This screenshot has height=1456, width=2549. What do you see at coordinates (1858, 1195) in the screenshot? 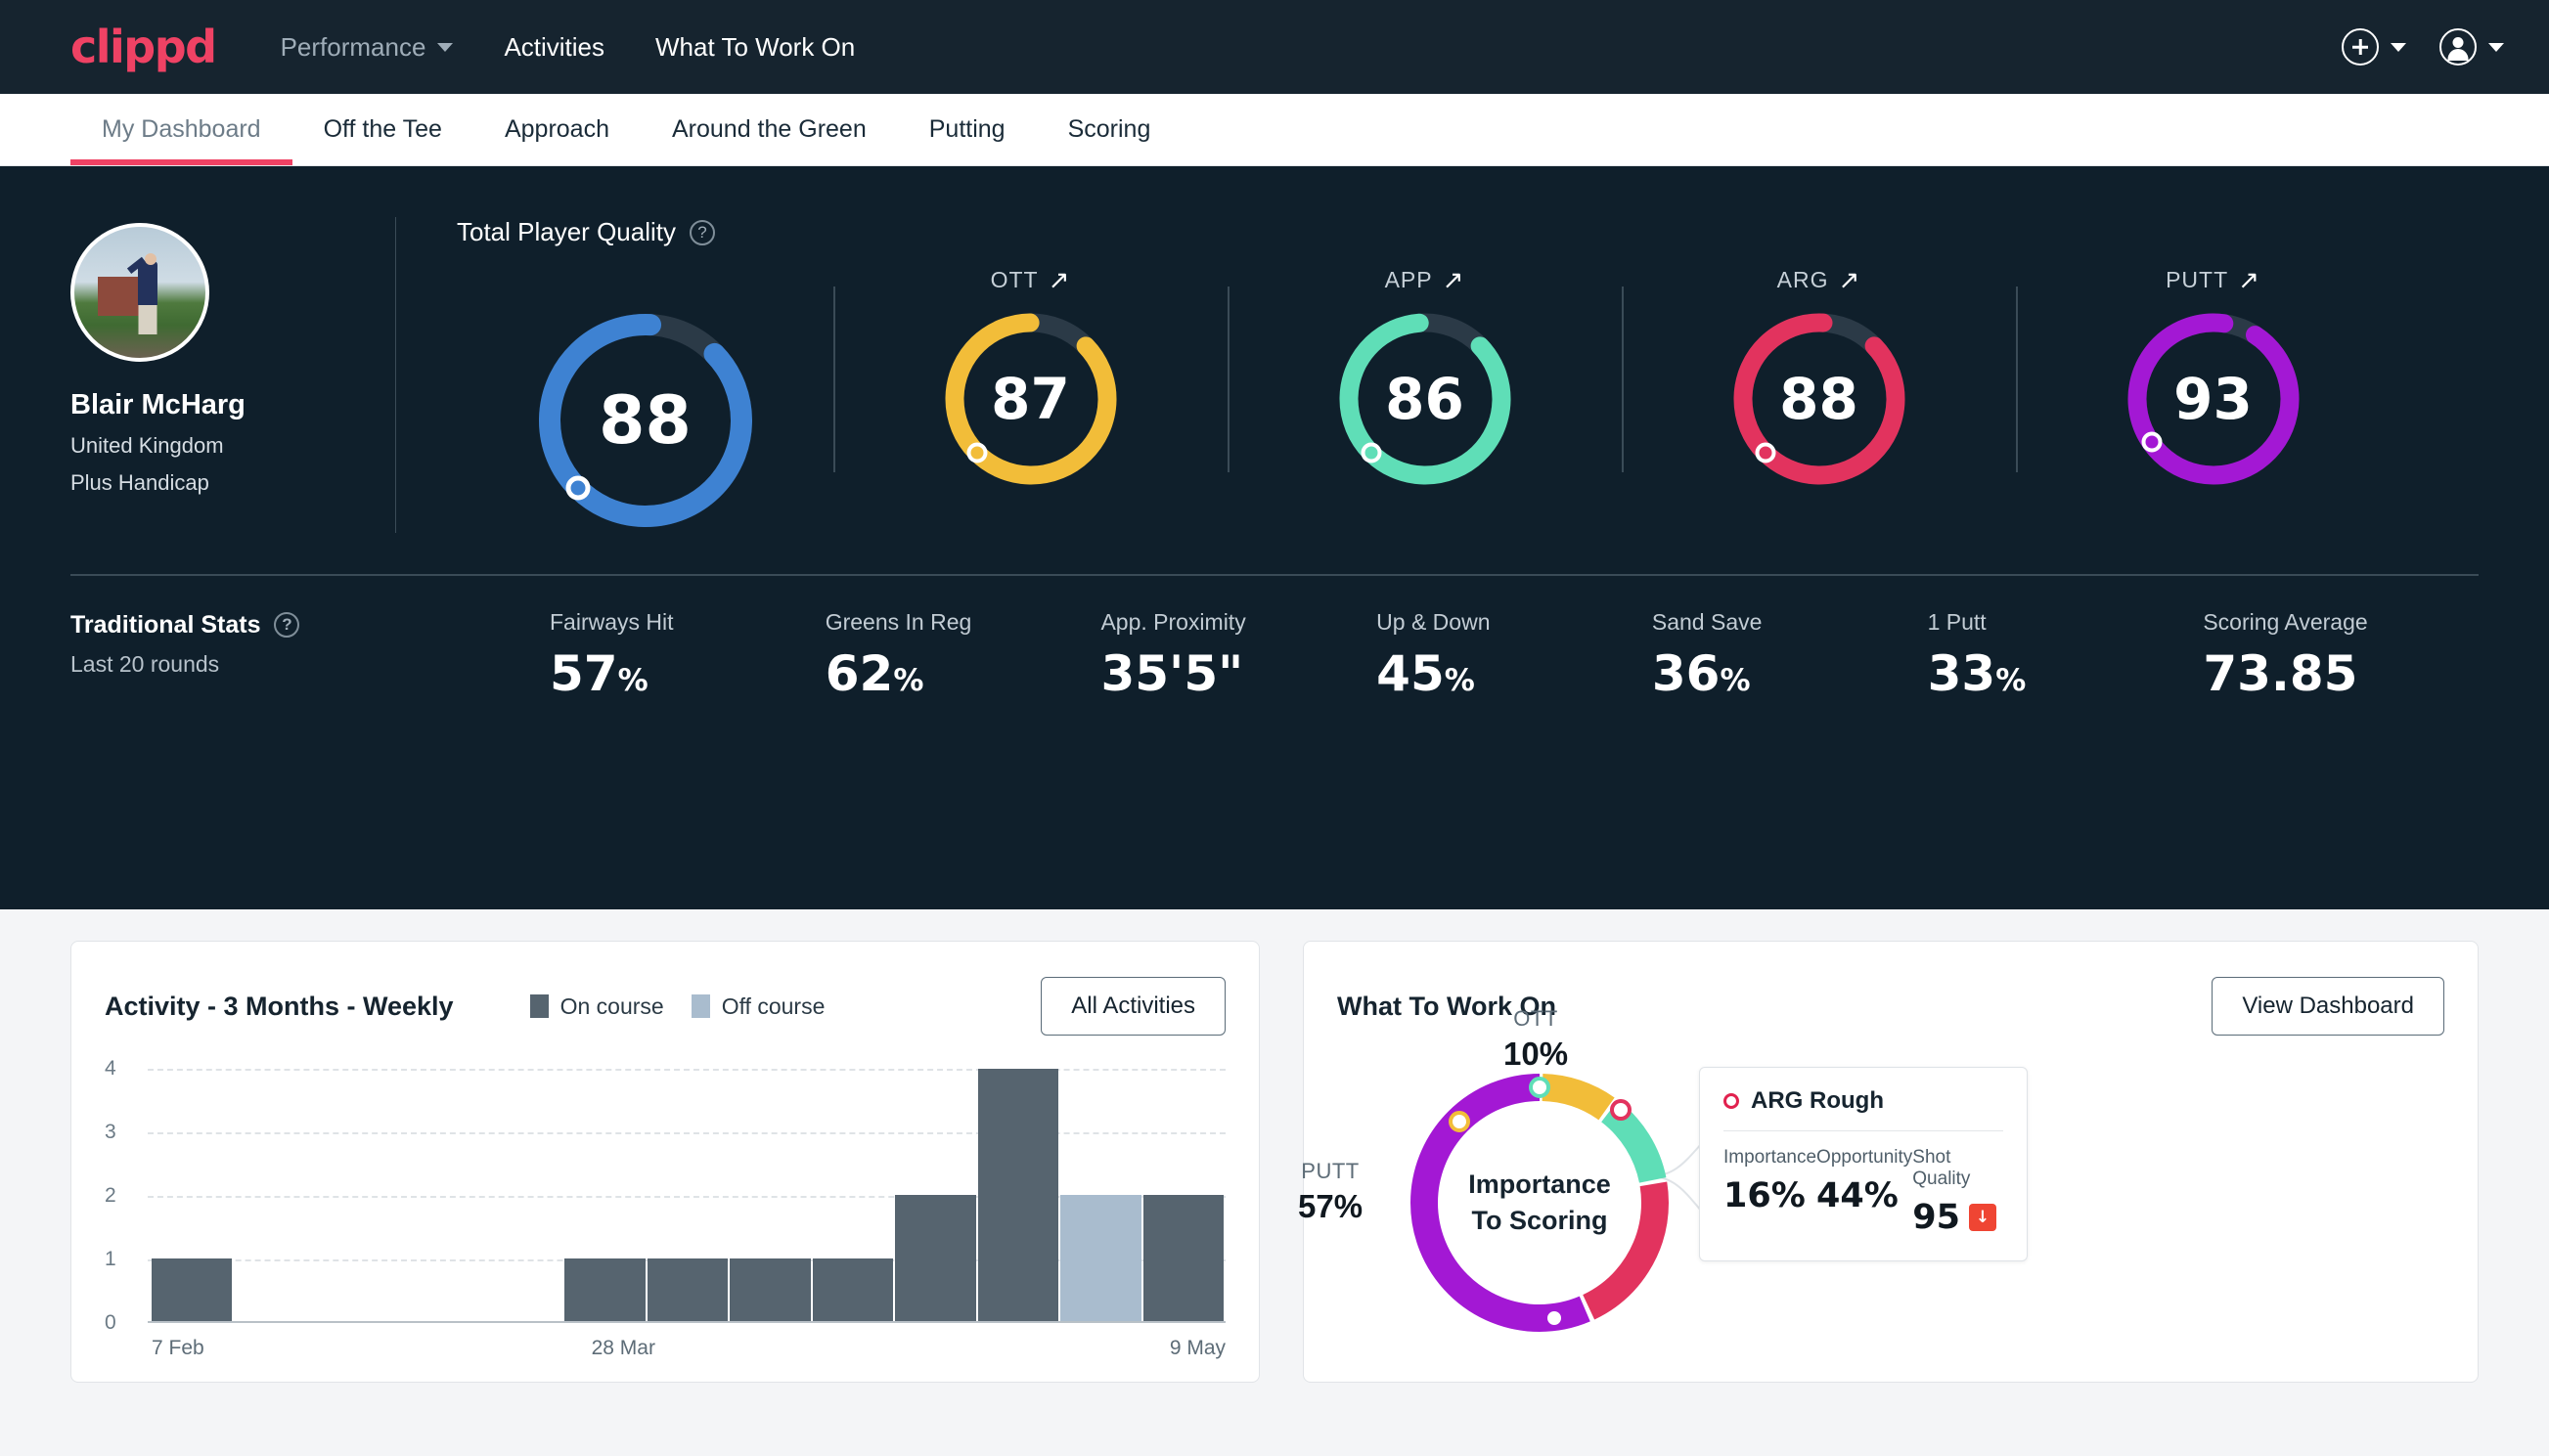
I see `metric-value: 44%` at bounding box center [1858, 1195].